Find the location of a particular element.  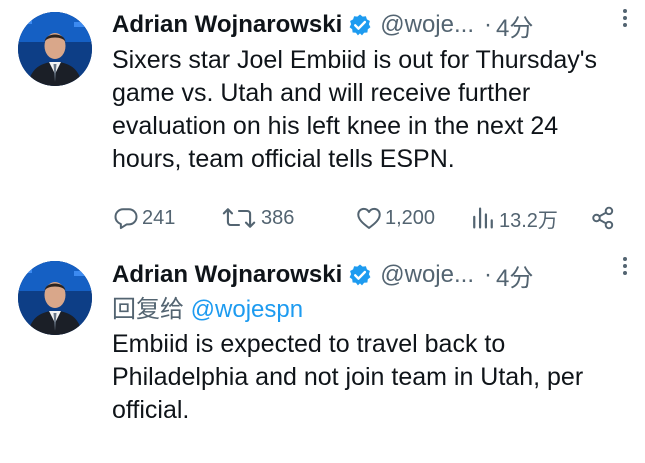

views-button: 13.2万 is located at coordinates (513, 218).